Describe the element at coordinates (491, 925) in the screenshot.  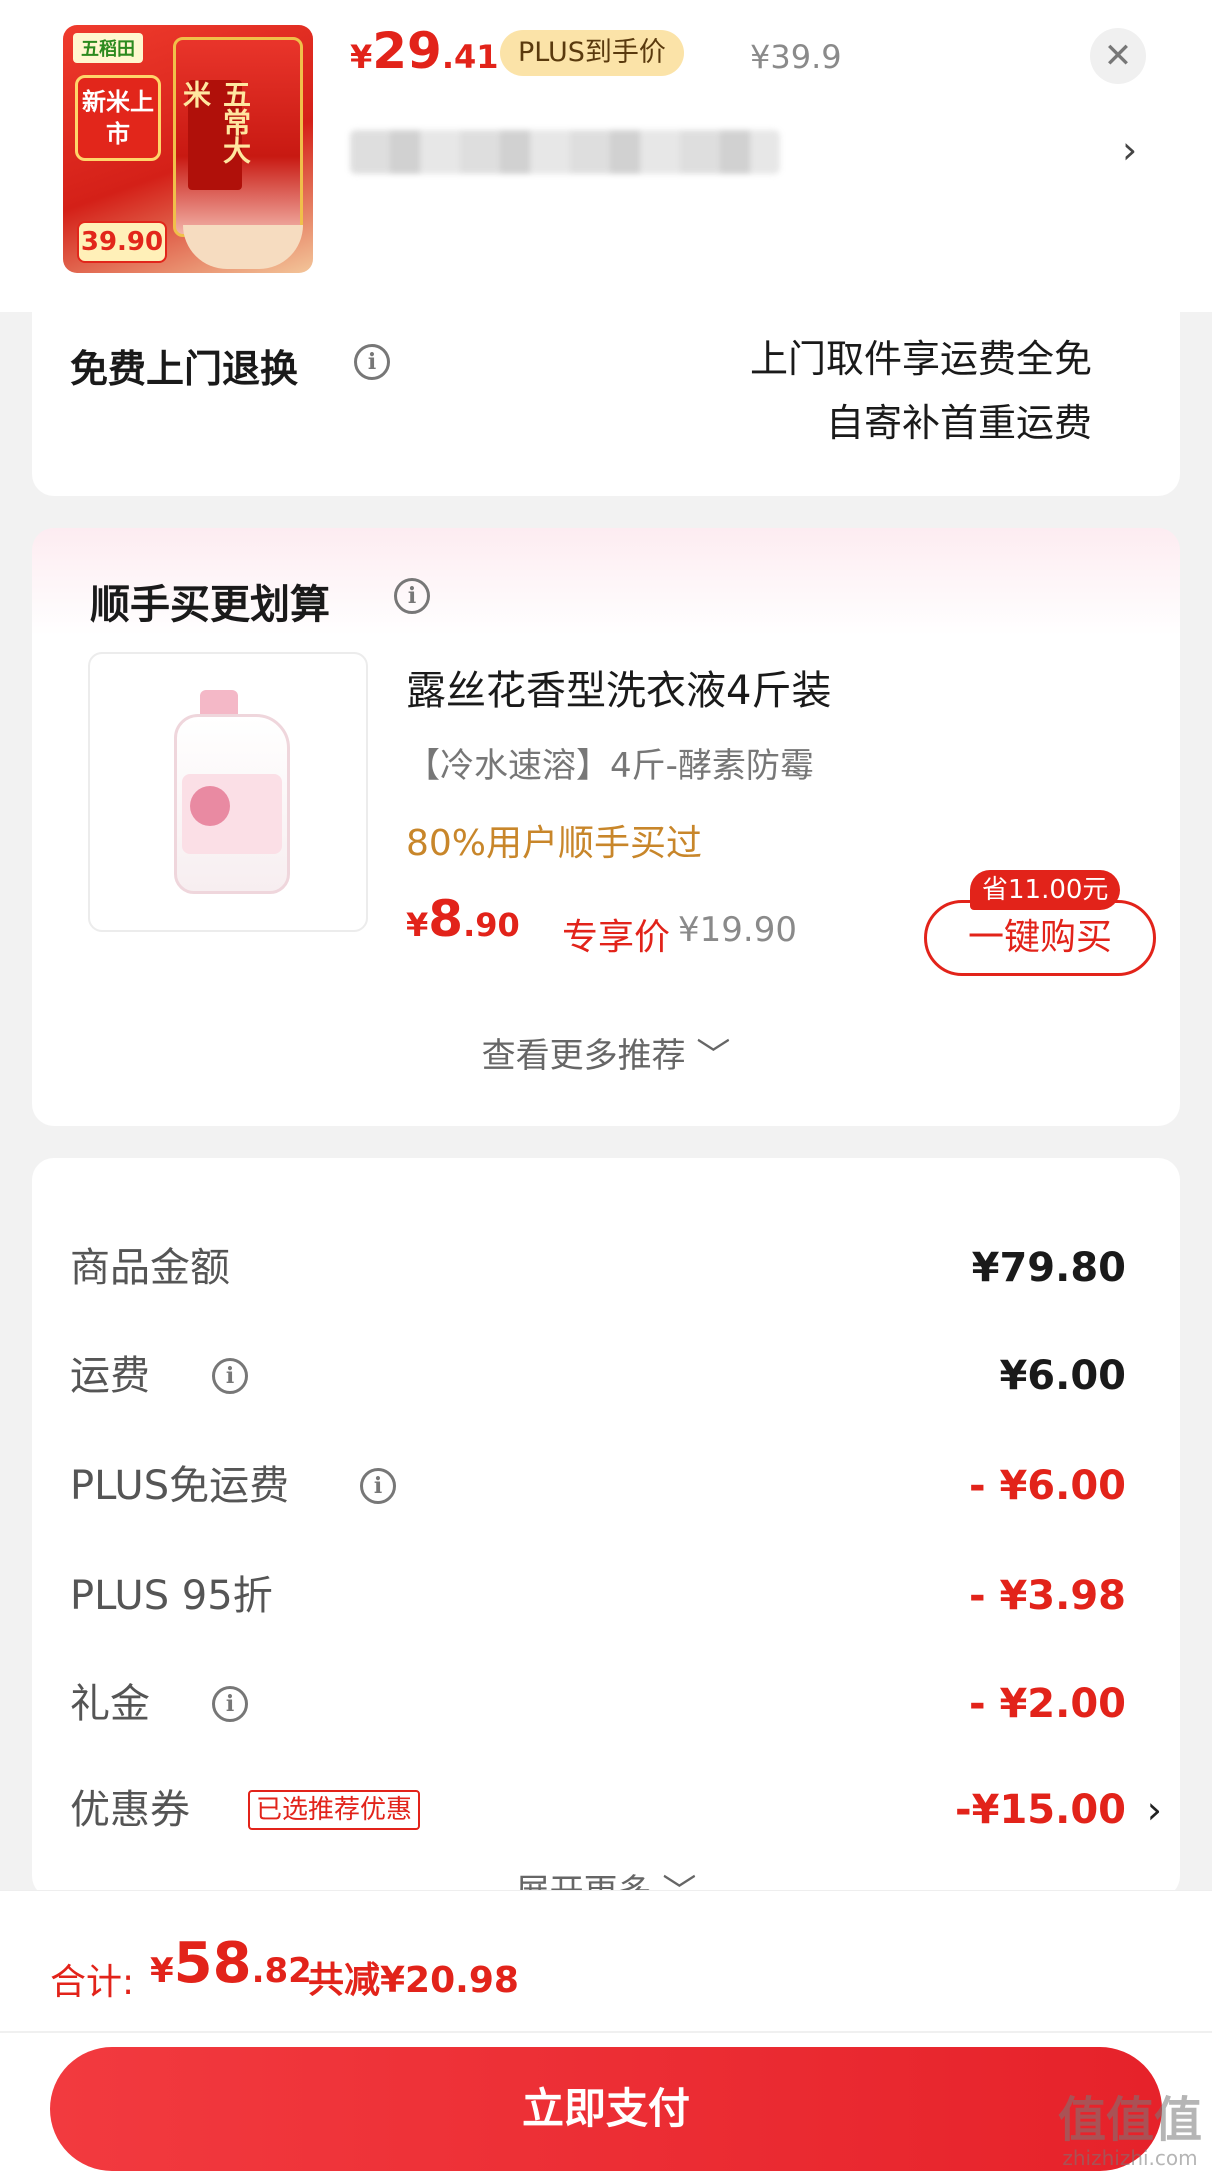
I see `price-decimal: .90` at that location.